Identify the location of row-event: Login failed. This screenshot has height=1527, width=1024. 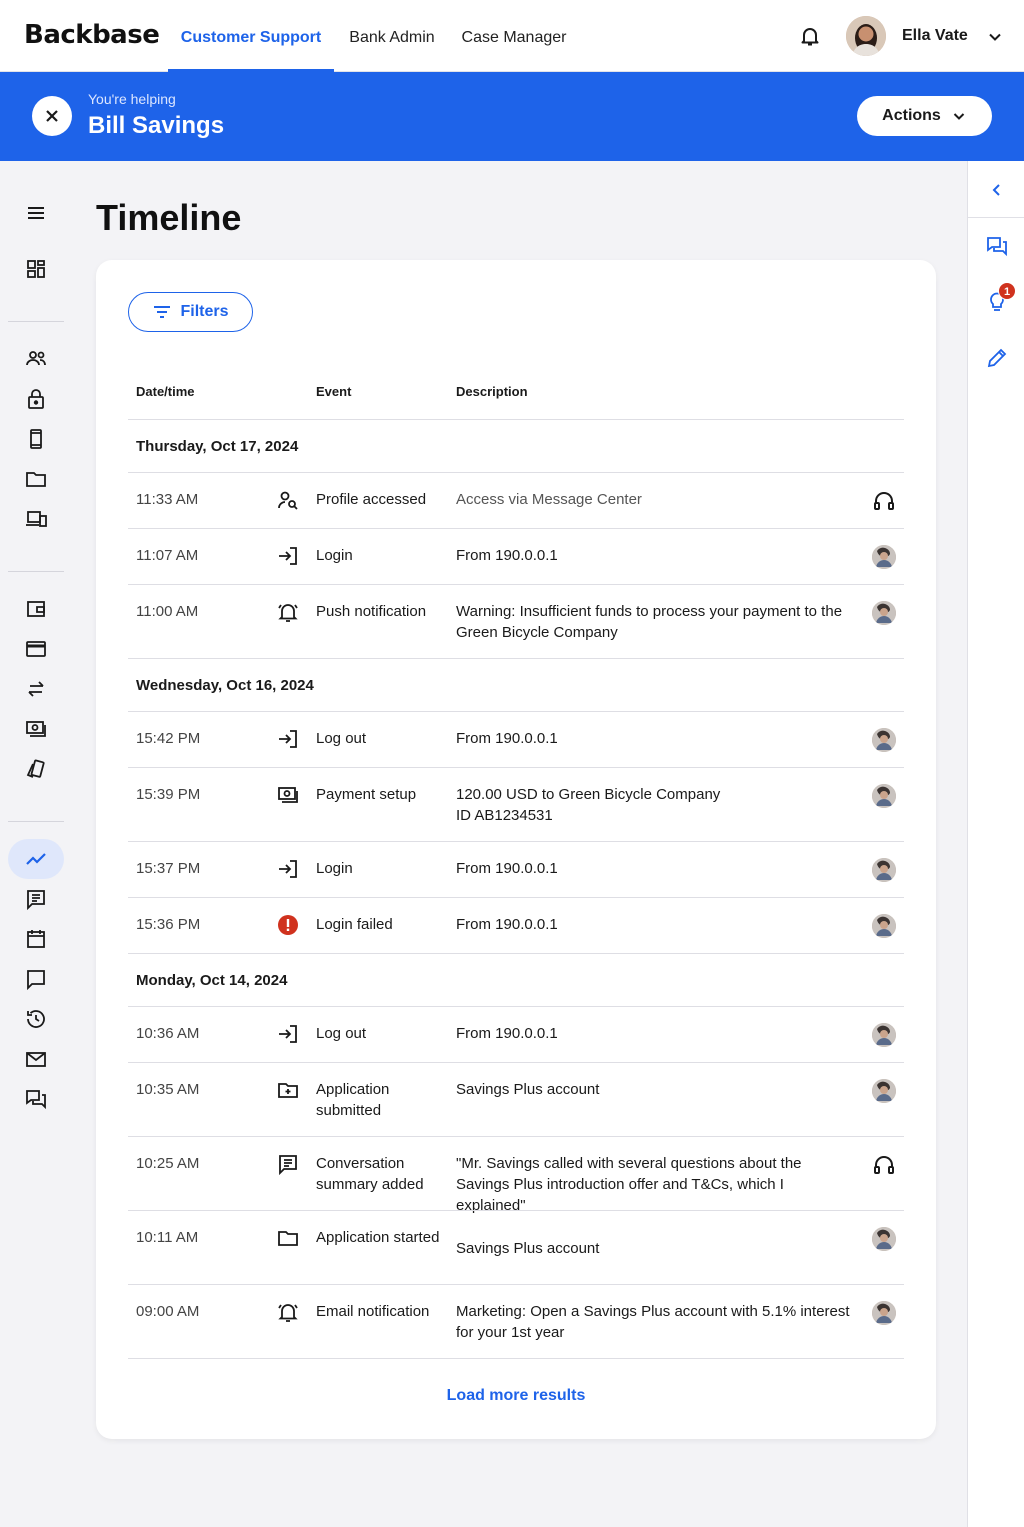
(354, 924).